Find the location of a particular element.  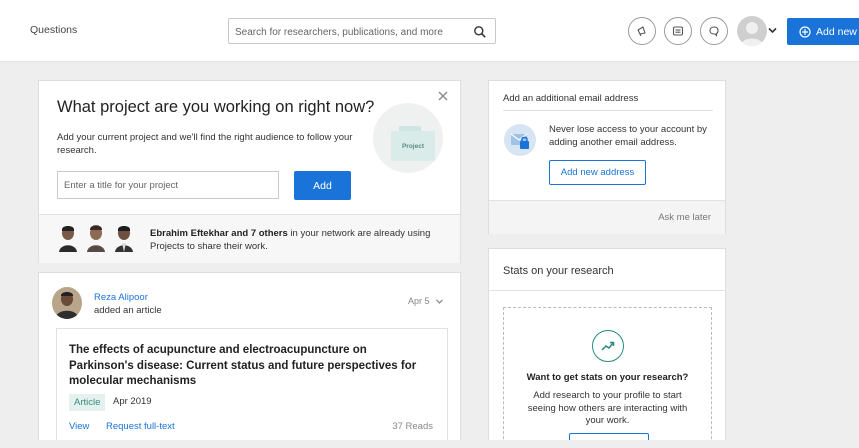

trending-up-icon is located at coordinates (608, 346).